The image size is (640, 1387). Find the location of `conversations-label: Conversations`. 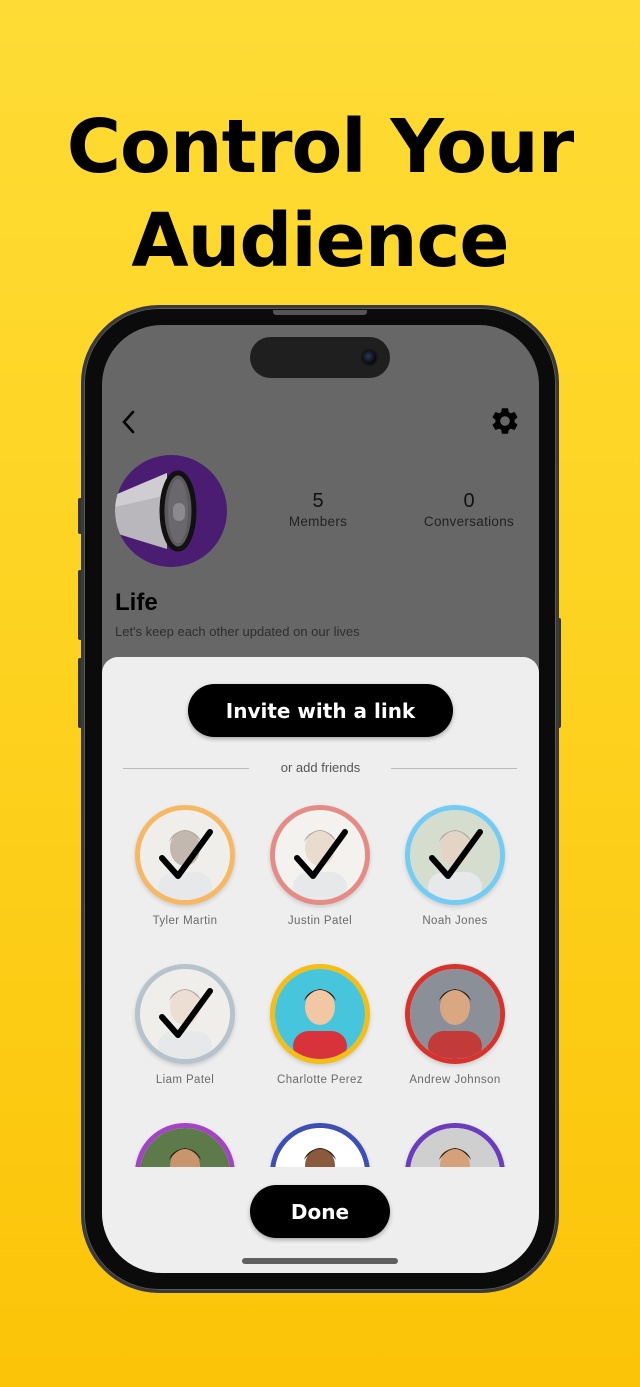

conversations-label: Conversations is located at coordinates (469, 521).